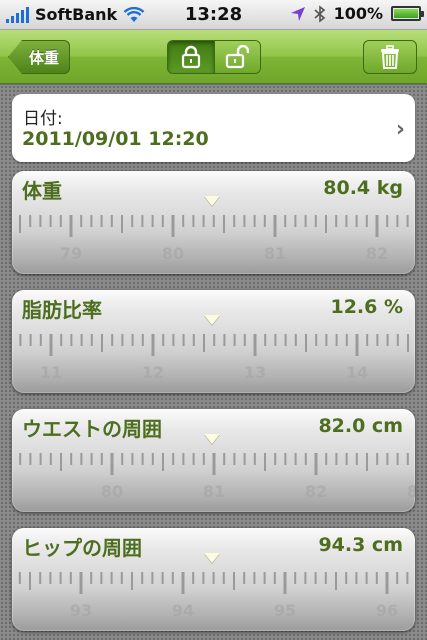  Describe the element at coordinates (236, 57) in the screenshot. I see `unlock-segment` at that location.